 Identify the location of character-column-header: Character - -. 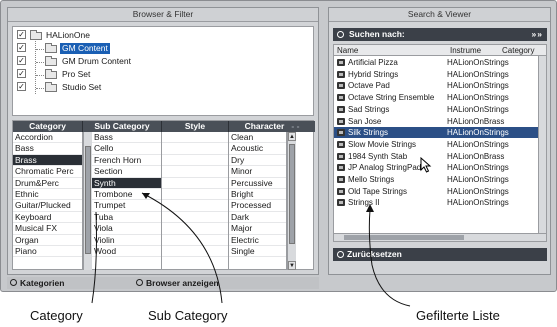
(272, 126).